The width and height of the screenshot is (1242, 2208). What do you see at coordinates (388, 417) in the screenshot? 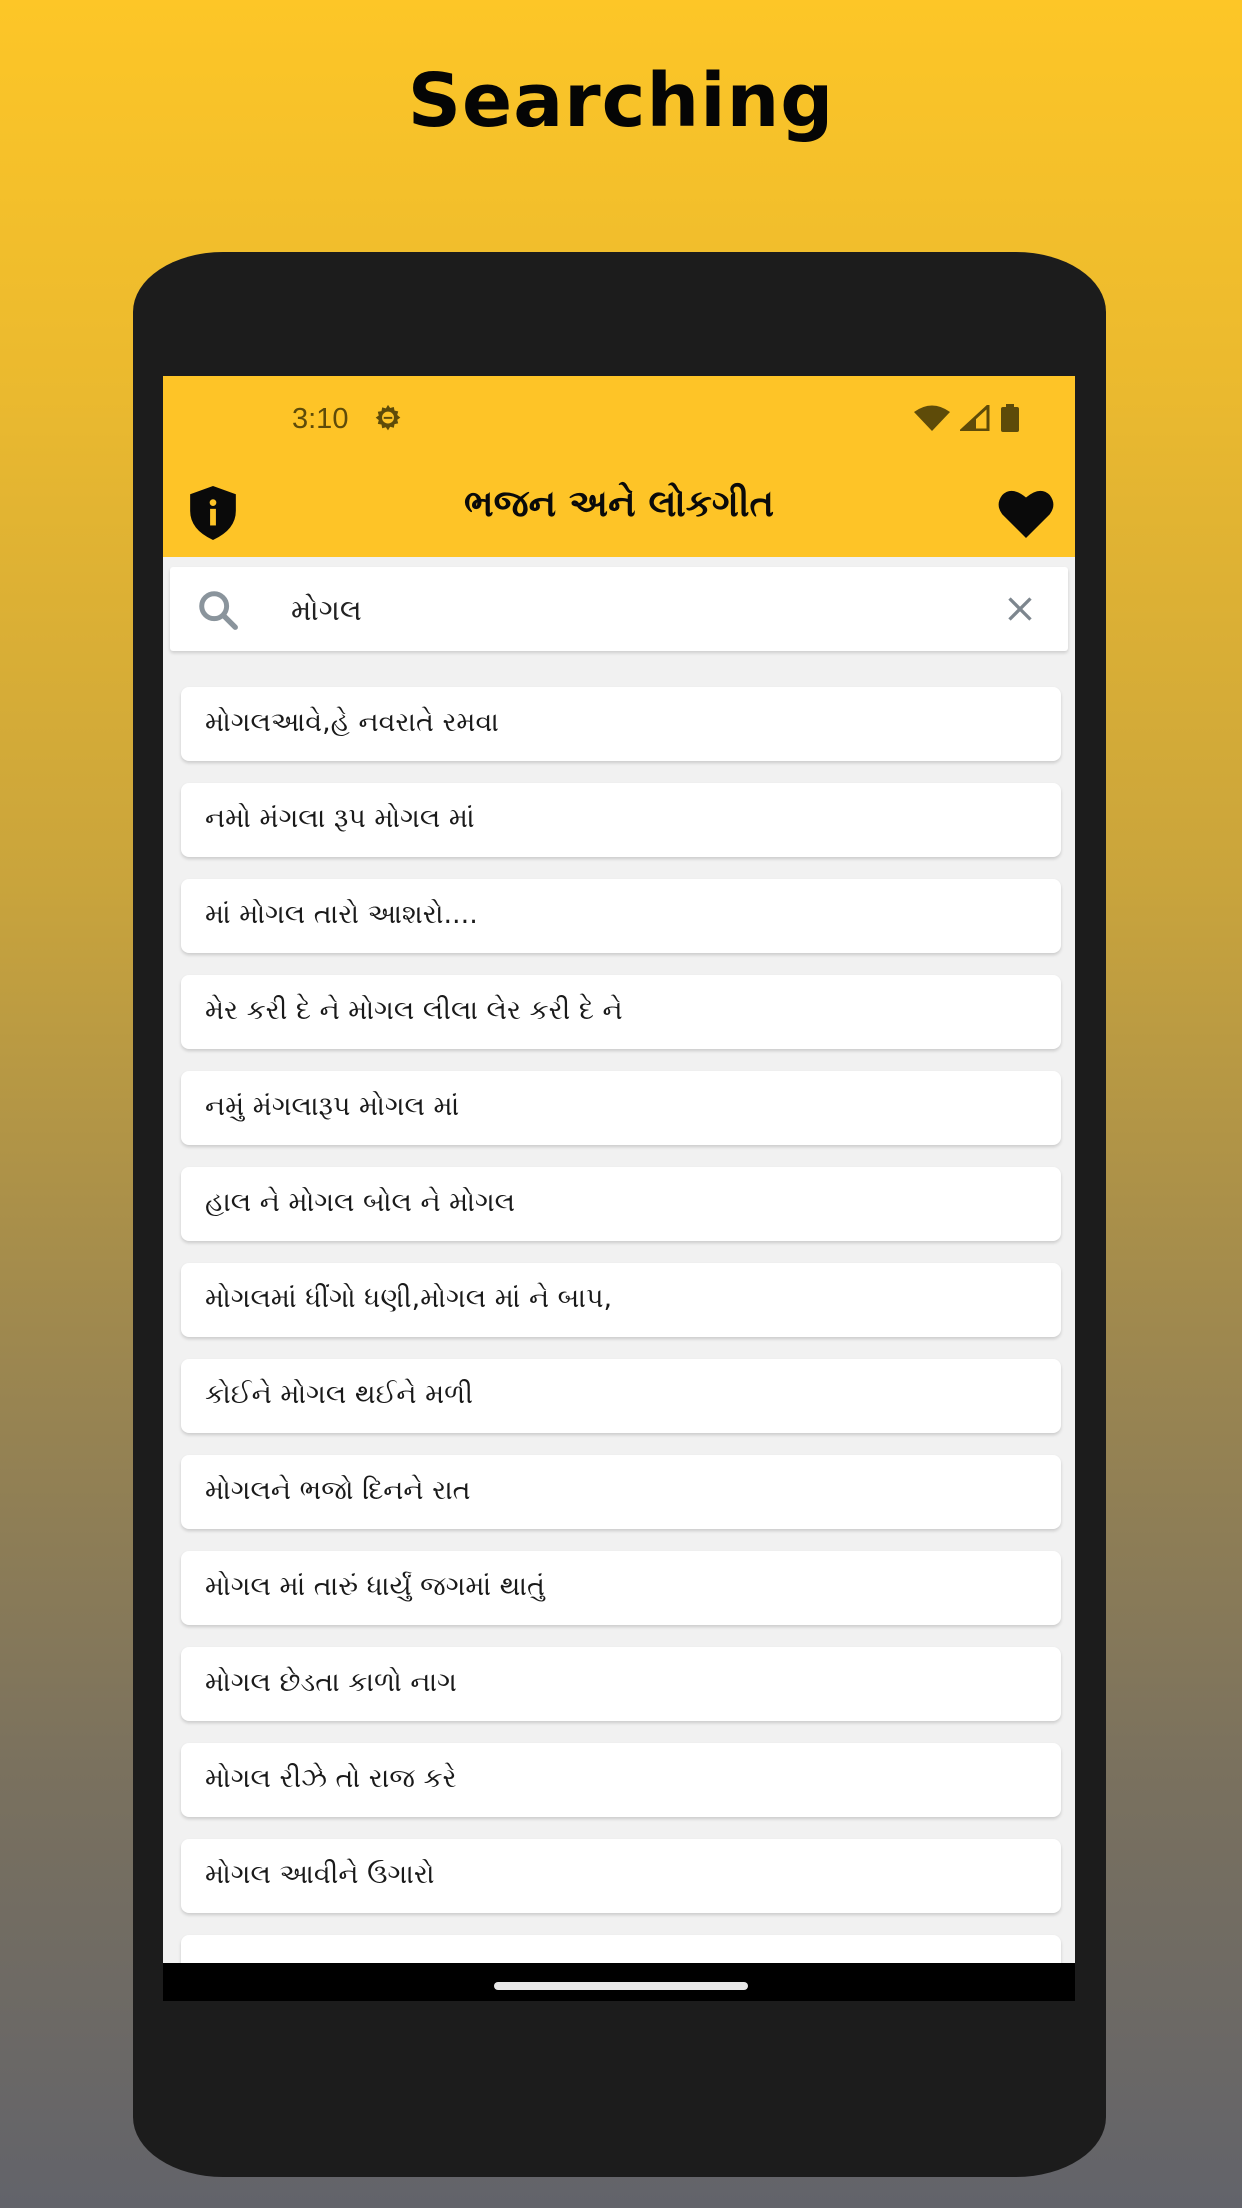
I see `settings-gear-icon` at bounding box center [388, 417].